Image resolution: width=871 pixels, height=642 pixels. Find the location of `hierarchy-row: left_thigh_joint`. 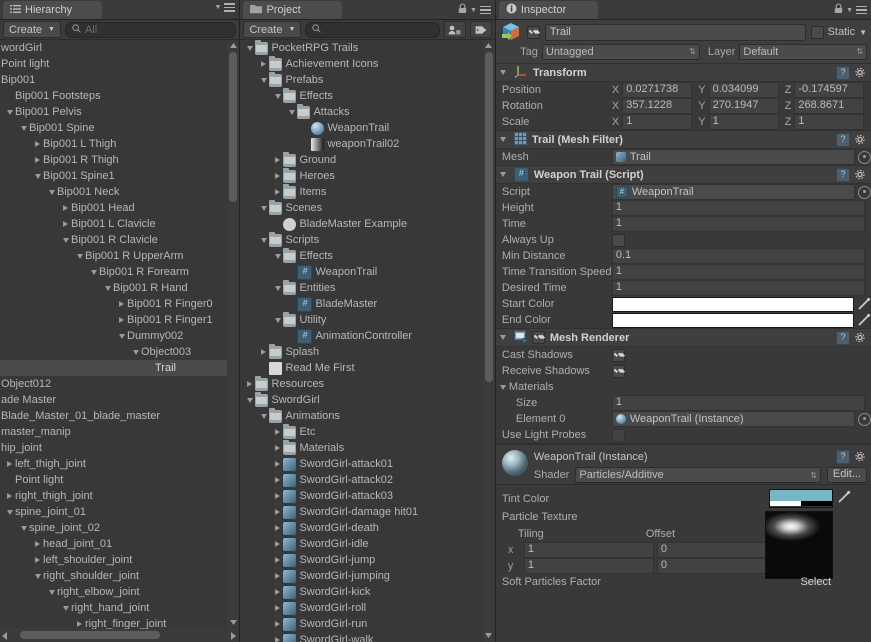

hierarchy-row: left_thigh_joint is located at coordinates (113, 464).